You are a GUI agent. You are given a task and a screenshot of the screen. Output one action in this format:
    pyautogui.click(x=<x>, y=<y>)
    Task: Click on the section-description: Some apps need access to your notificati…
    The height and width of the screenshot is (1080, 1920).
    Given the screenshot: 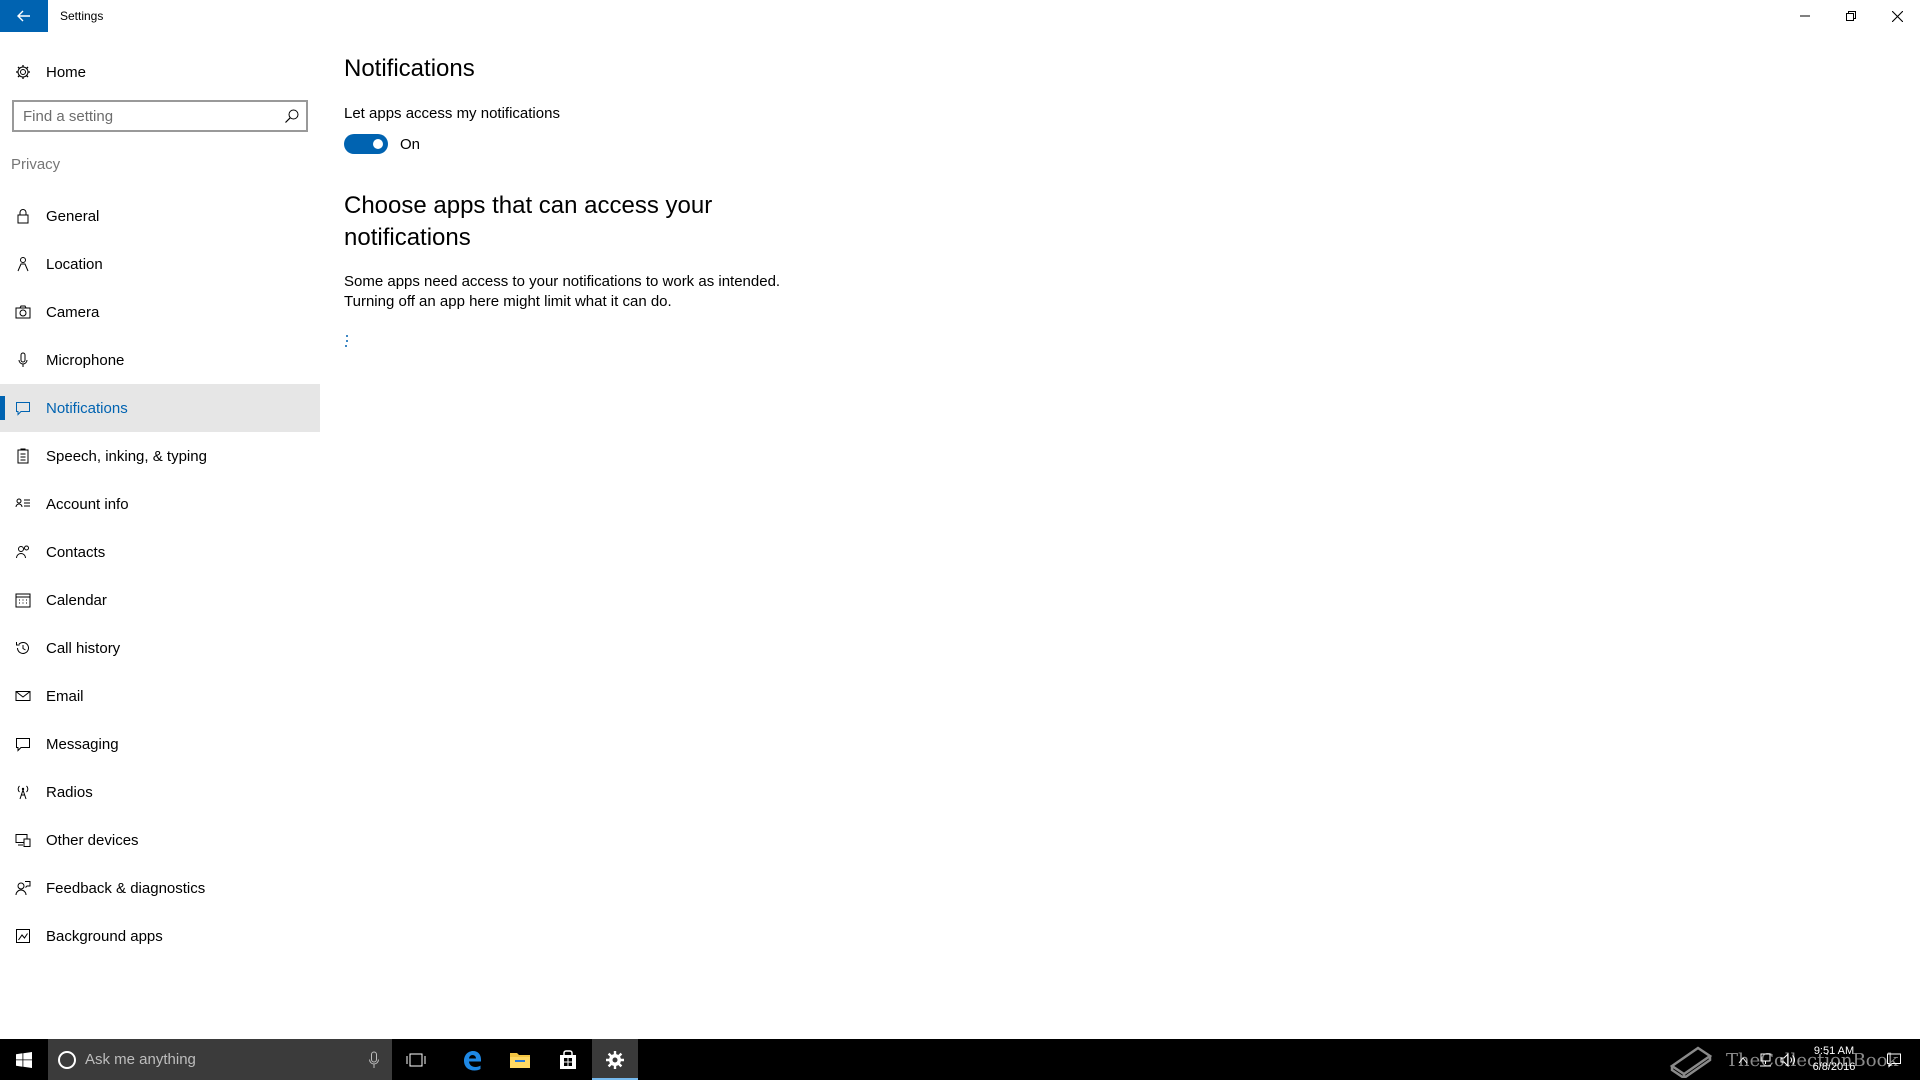 What is the action you would take?
    pyautogui.click(x=604, y=292)
    